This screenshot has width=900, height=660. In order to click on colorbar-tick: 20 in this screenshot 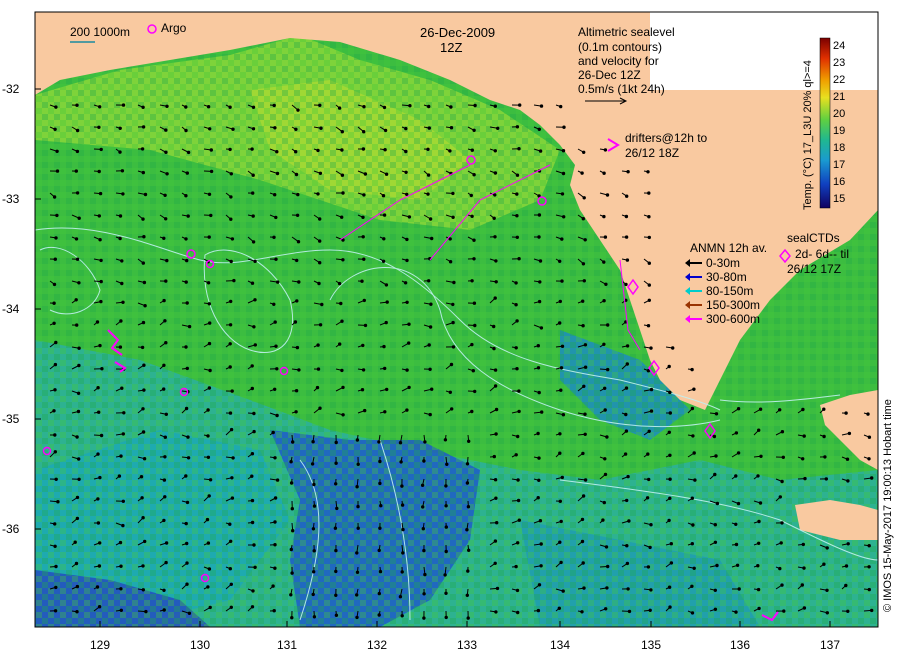, I will do `click(839, 114)`.